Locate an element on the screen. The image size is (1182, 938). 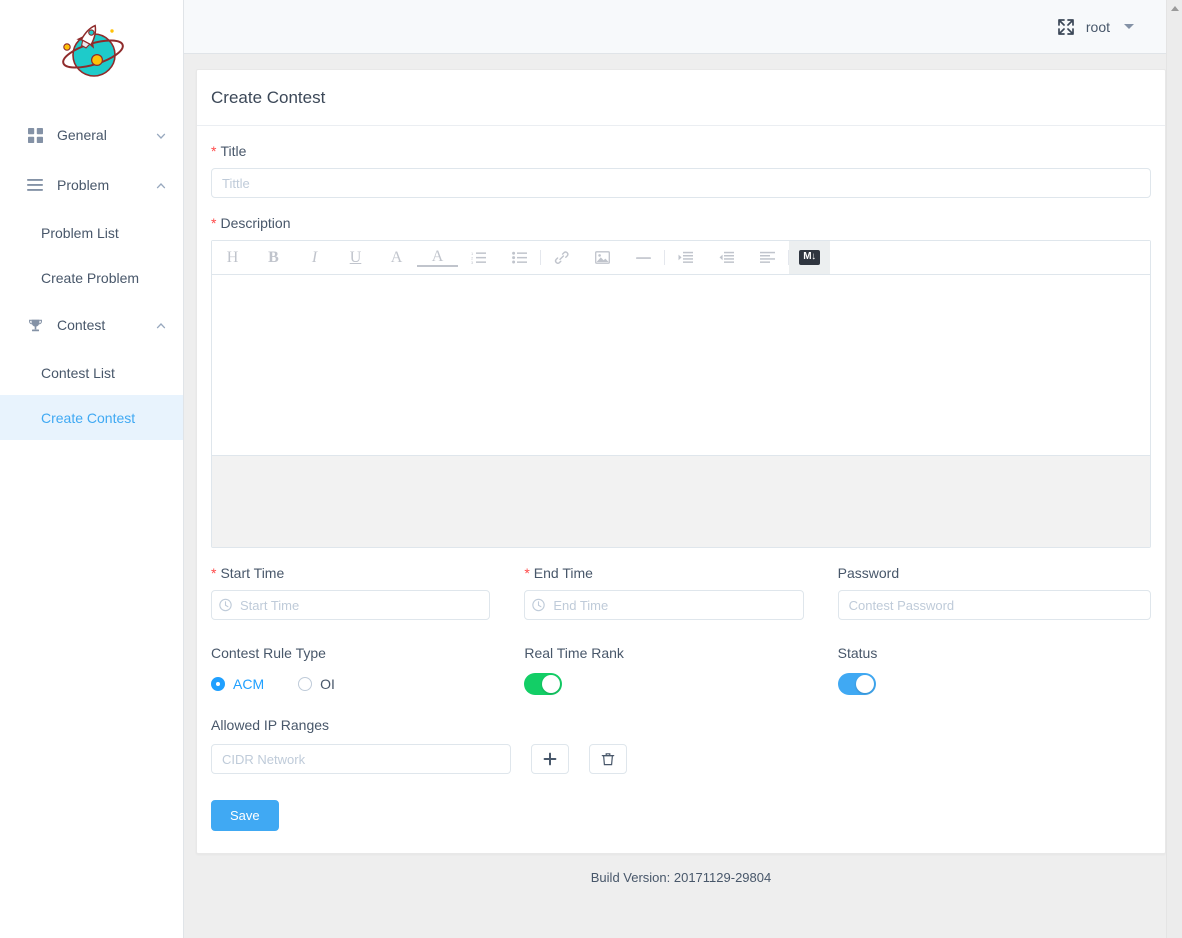
cidr-input-wrap is located at coordinates (361, 759).